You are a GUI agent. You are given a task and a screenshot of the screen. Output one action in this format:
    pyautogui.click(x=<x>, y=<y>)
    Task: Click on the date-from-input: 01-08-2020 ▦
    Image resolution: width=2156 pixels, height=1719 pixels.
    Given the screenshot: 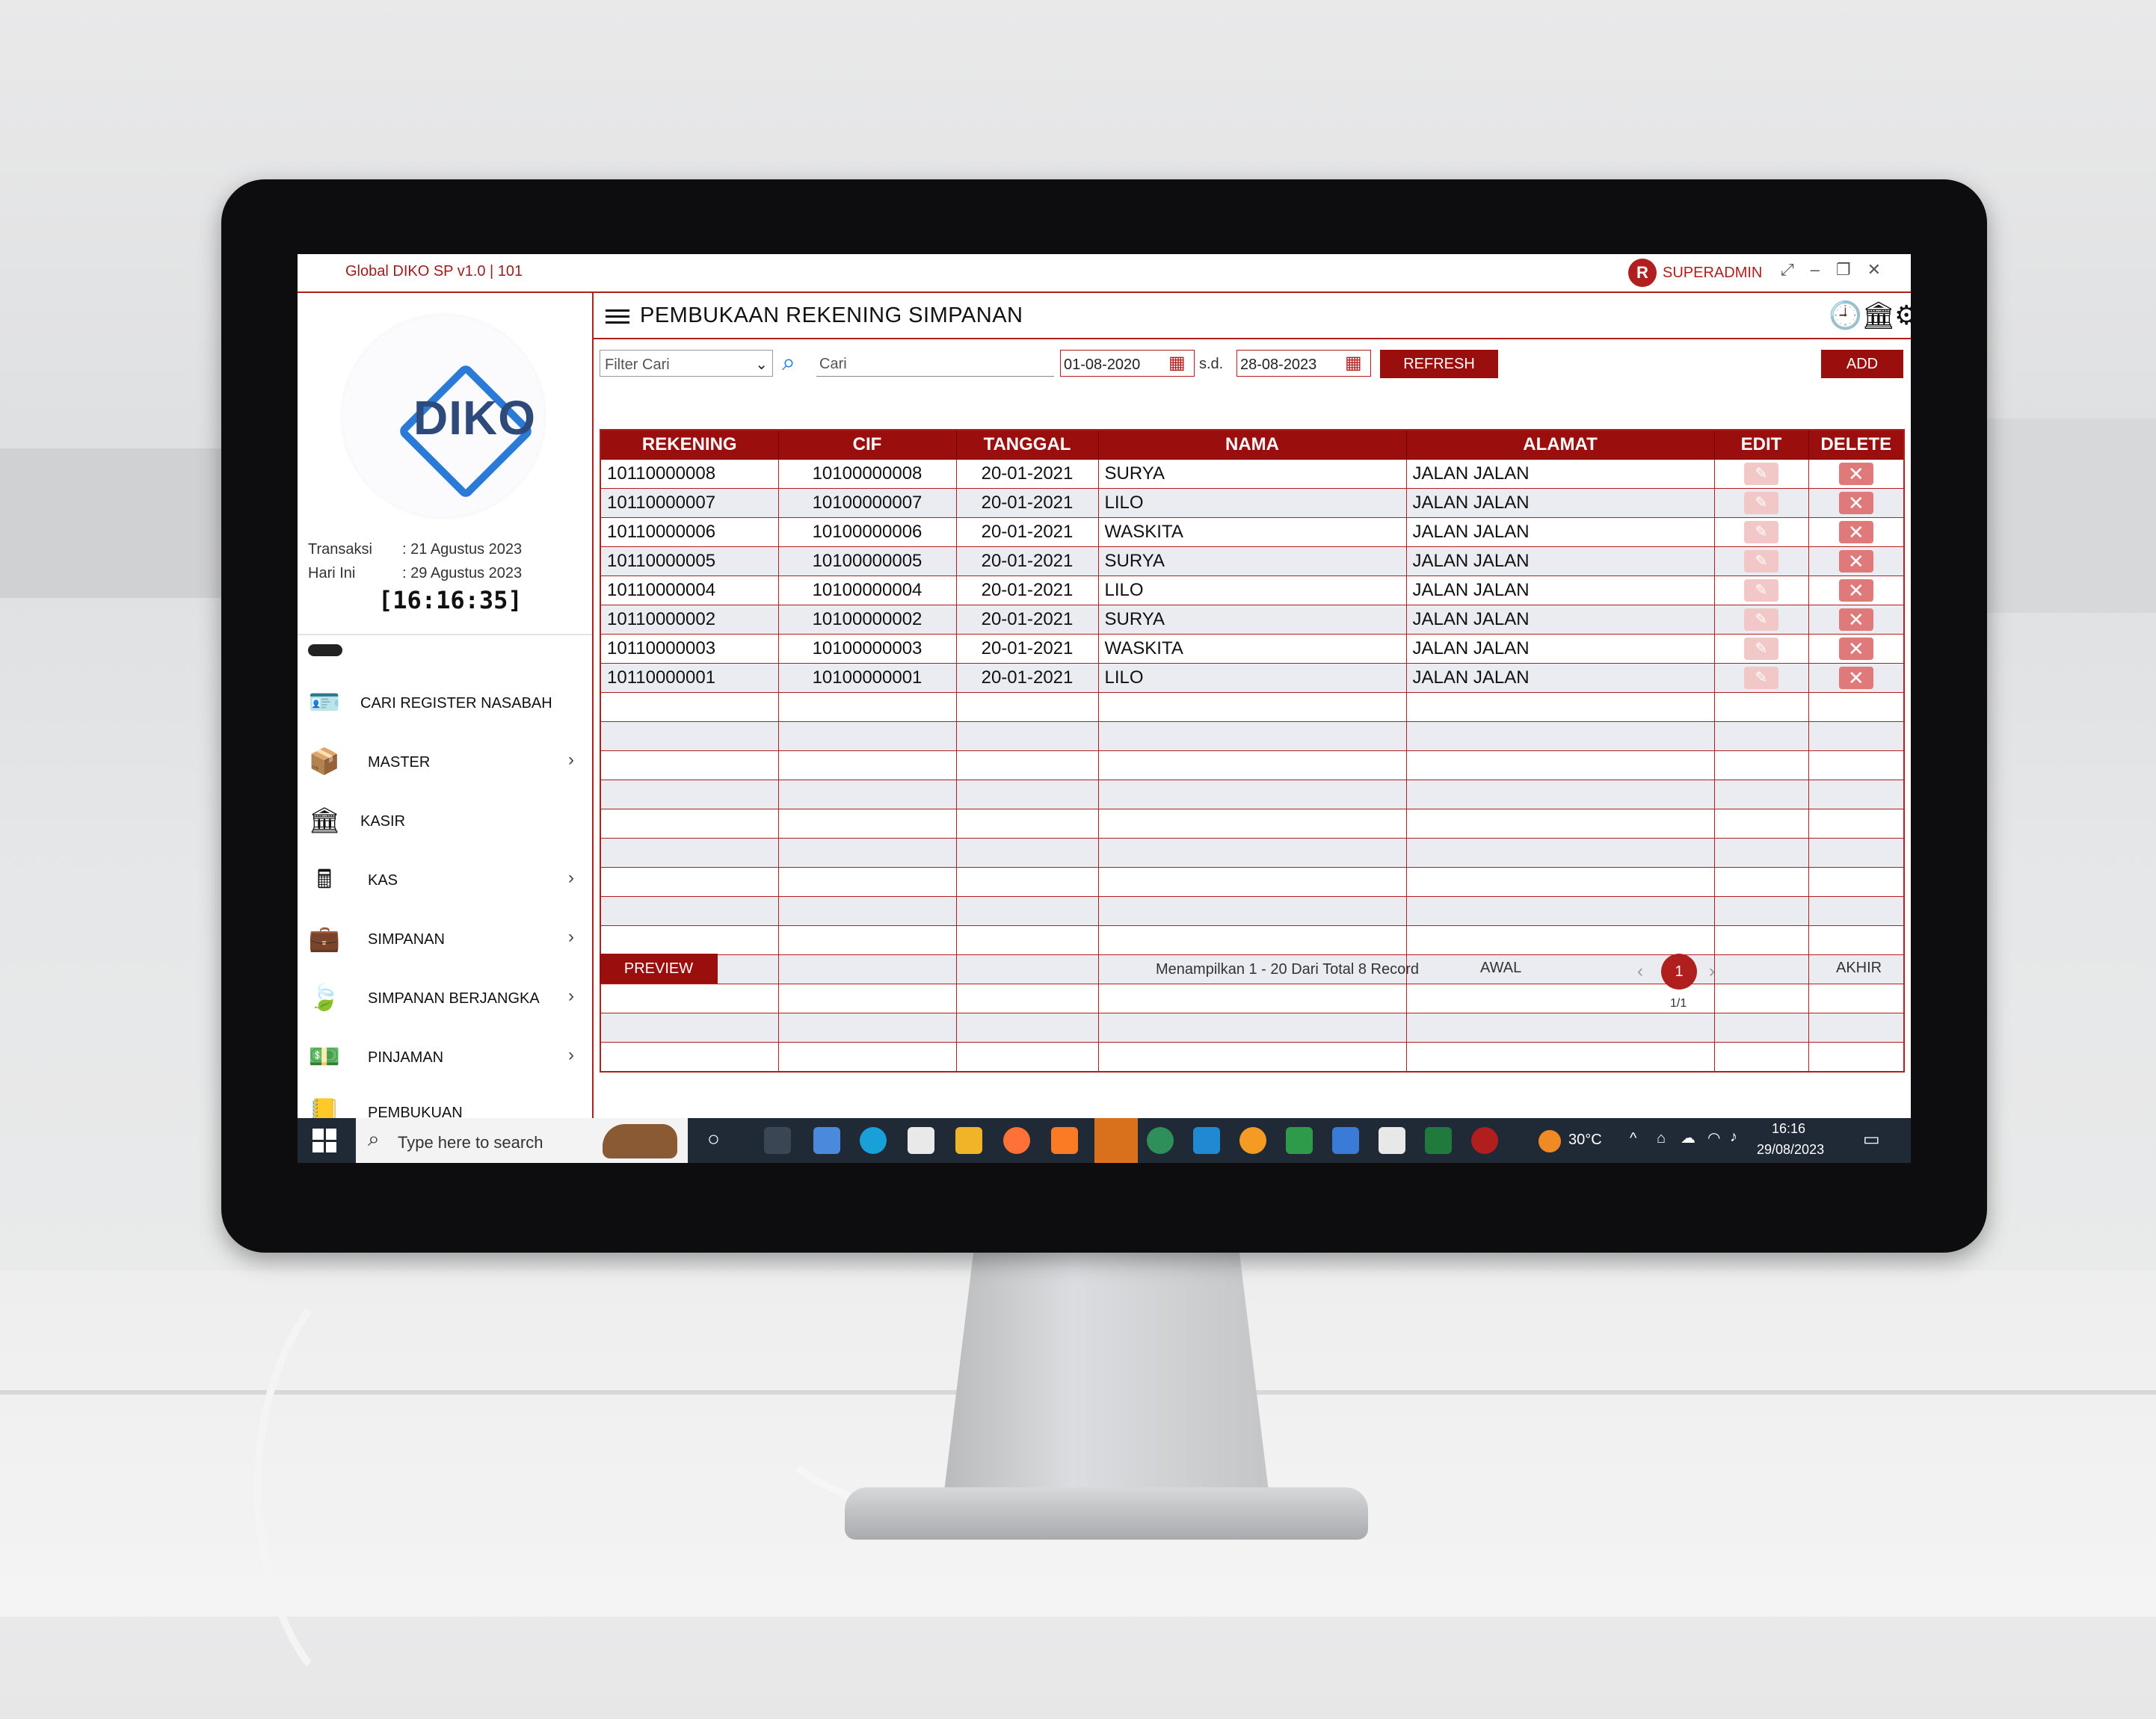 What is the action you would take?
    pyautogui.click(x=1127, y=363)
    